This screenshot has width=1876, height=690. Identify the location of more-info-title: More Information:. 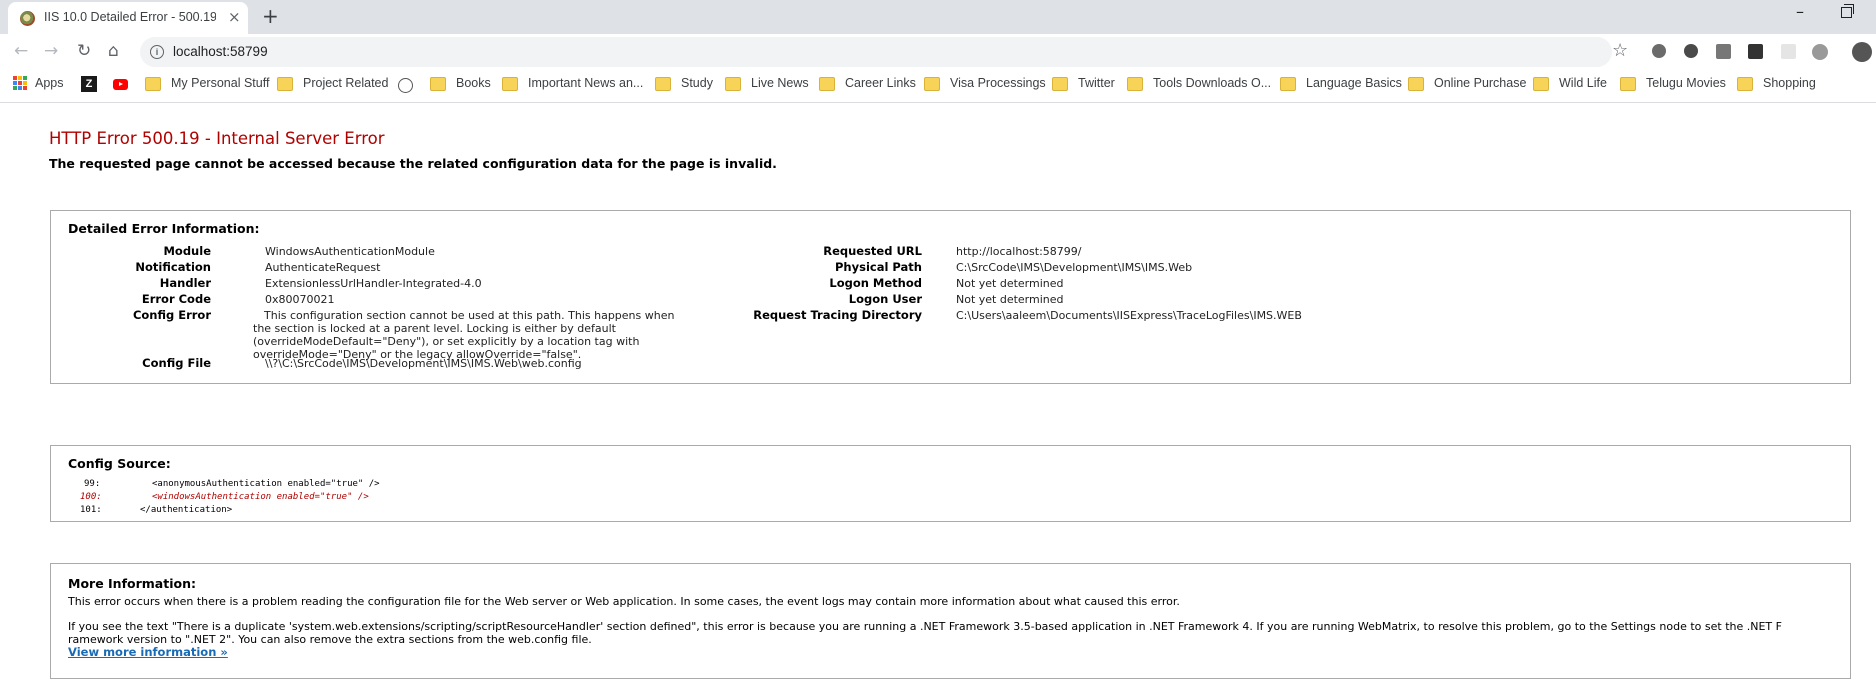
(132, 583).